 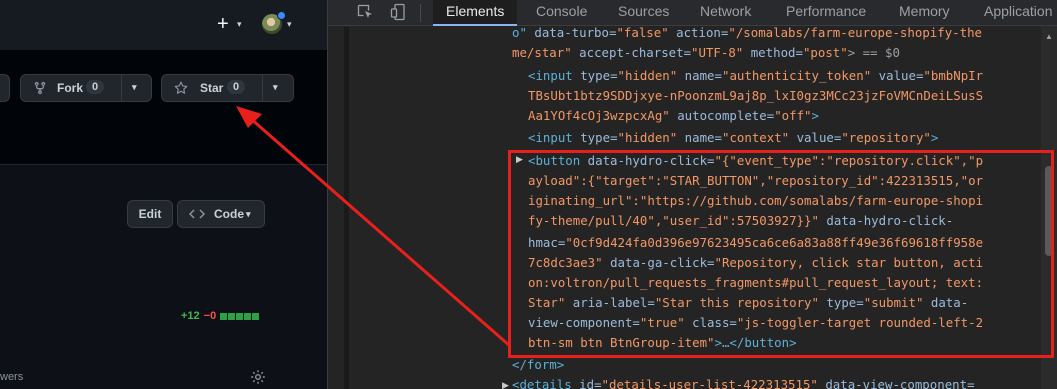 I want to click on code-token: "/somalabs/farm-europe-shopify-the, so click(x=855, y=32).